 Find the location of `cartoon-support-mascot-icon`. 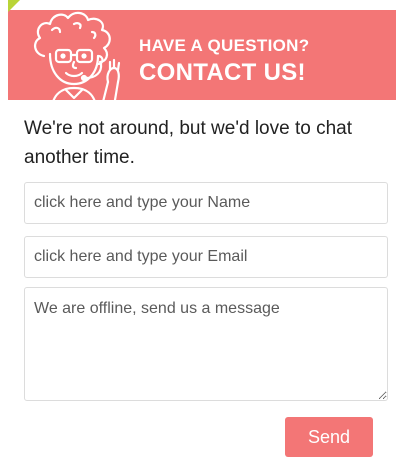

cartoon-support-mascot-icon is located at coordinates (77, 55).